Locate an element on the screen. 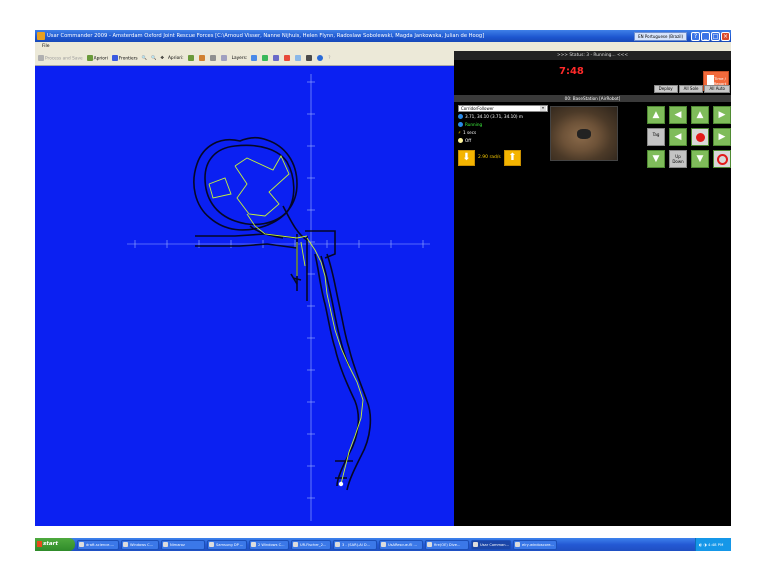 This screenshot has height=581, width=764. stop-button is located at coordinates (700, 137).